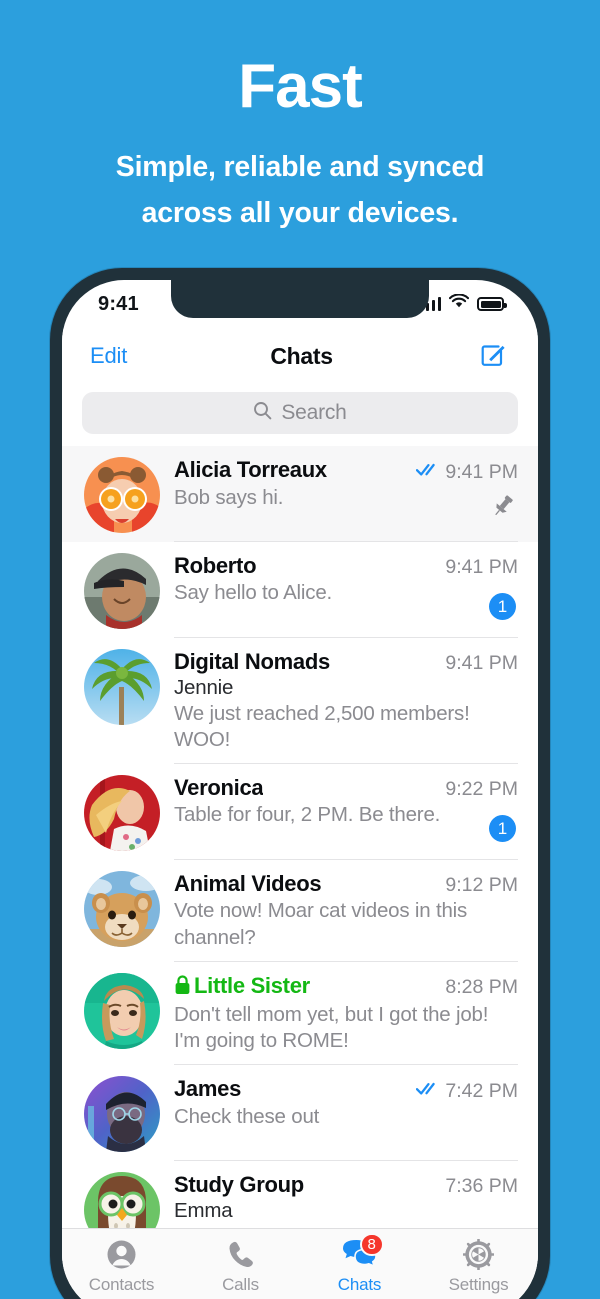 This screenshot has height=1299, width=600. I want to click on chat-item-time: 9:22 PM, so click(481, 789).